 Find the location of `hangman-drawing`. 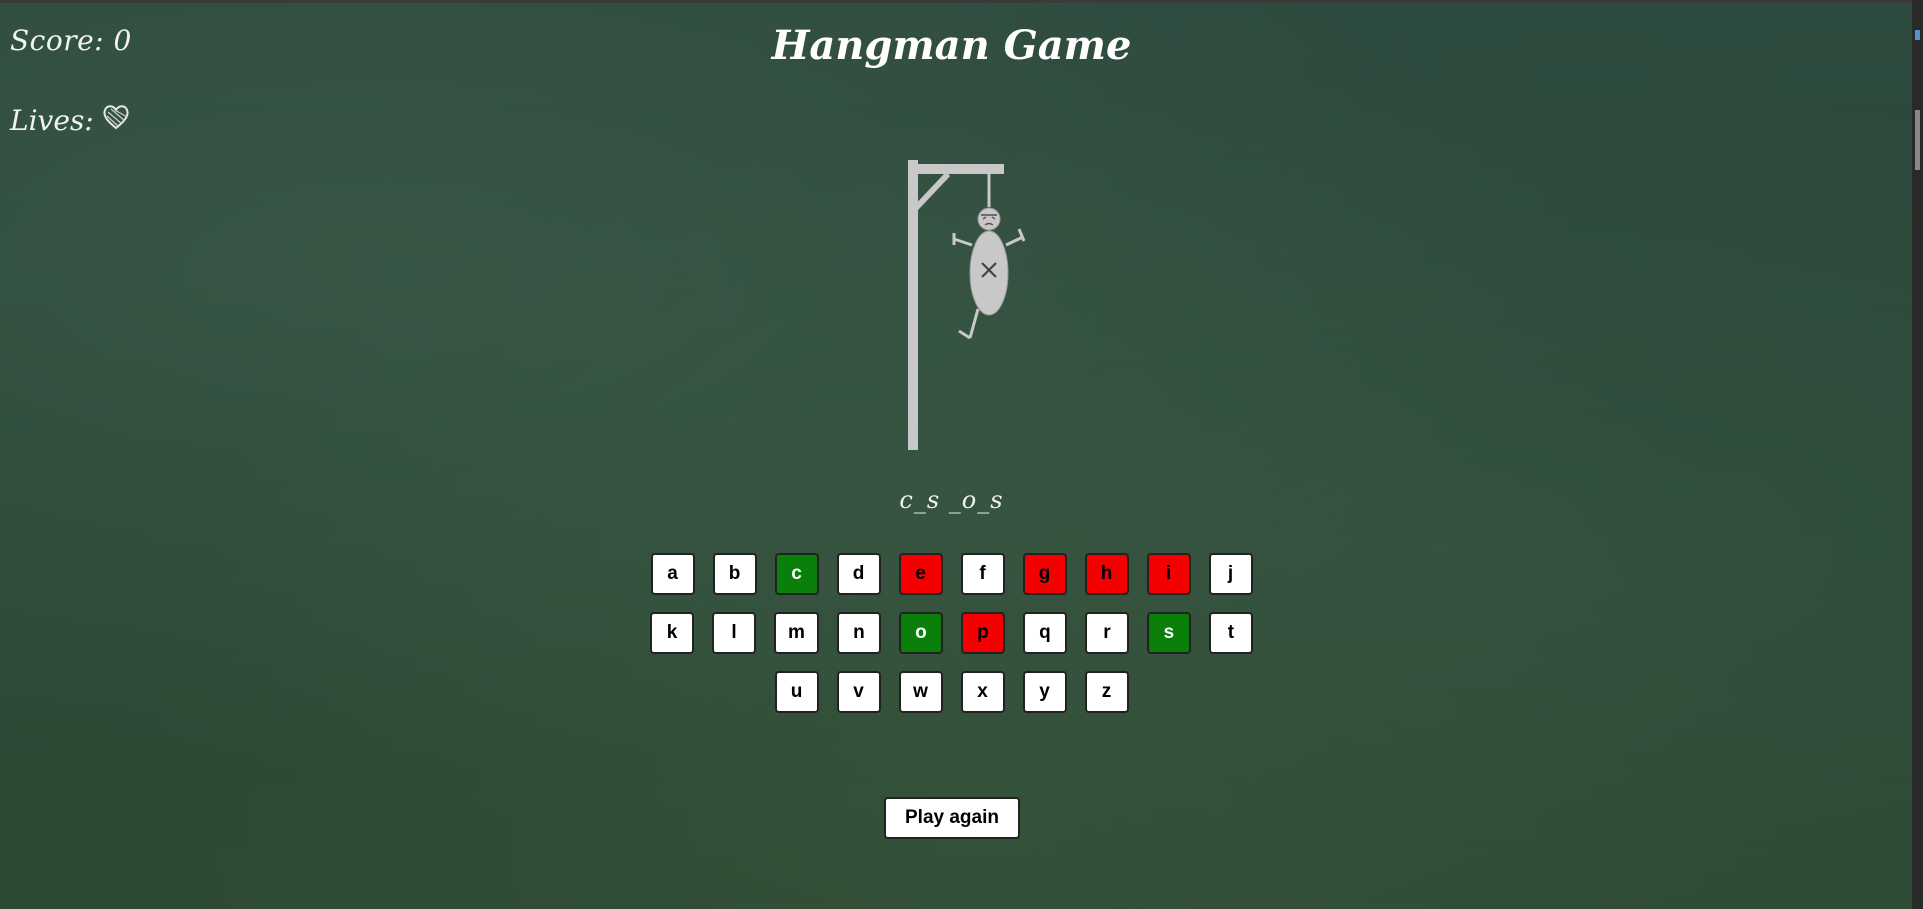

hangman-drawing is located at coordinates (970, 305).